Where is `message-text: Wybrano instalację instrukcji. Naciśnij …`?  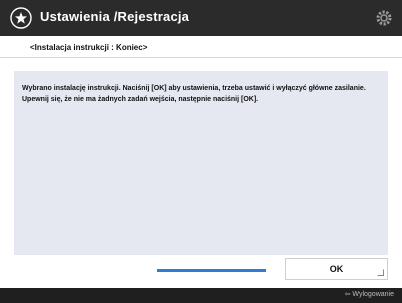
message-text: Wybrano instalację instrukcji. Naciśnij … is located at coordinates (194, 94).